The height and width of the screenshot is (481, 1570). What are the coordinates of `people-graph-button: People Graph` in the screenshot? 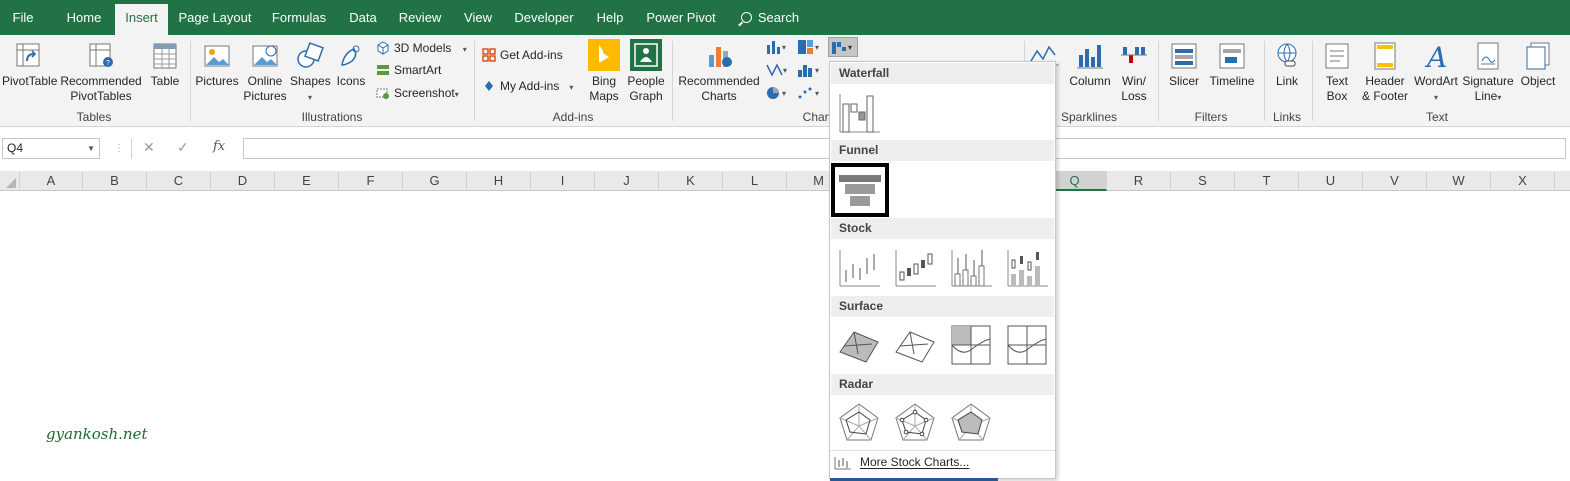 It's located at (646, 71).